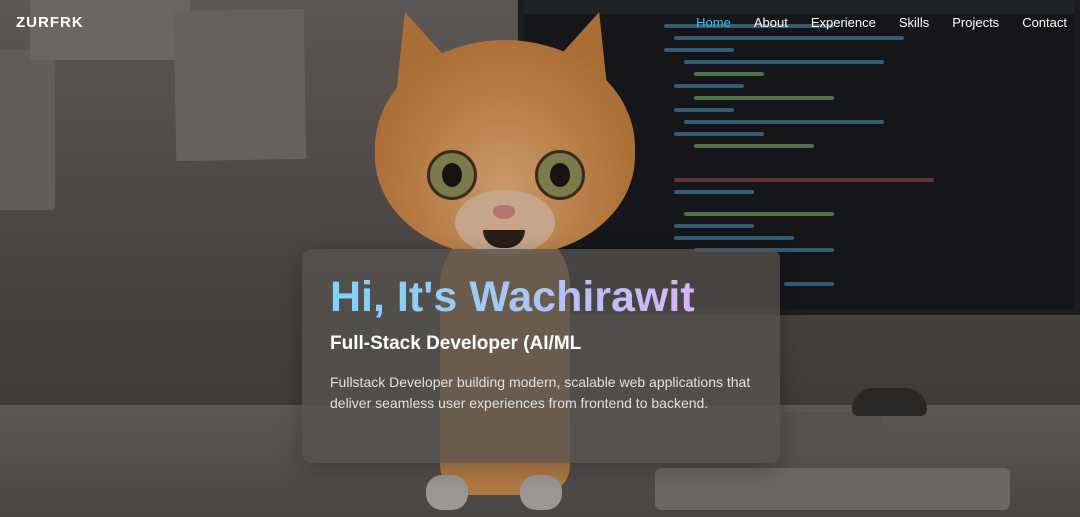 The image size is (1080, 517). What do you see at coordinates (975, 22) in the screenshot?
I see `nav-link-projects: Projects` at bounding box center [975, 22].